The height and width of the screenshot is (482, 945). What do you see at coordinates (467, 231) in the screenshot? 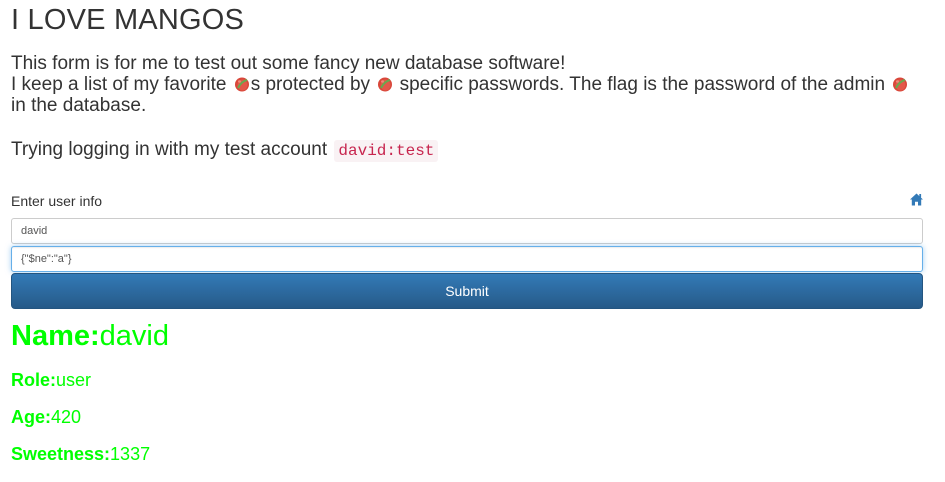
I see `username-input` at bounding box center [467, 231].